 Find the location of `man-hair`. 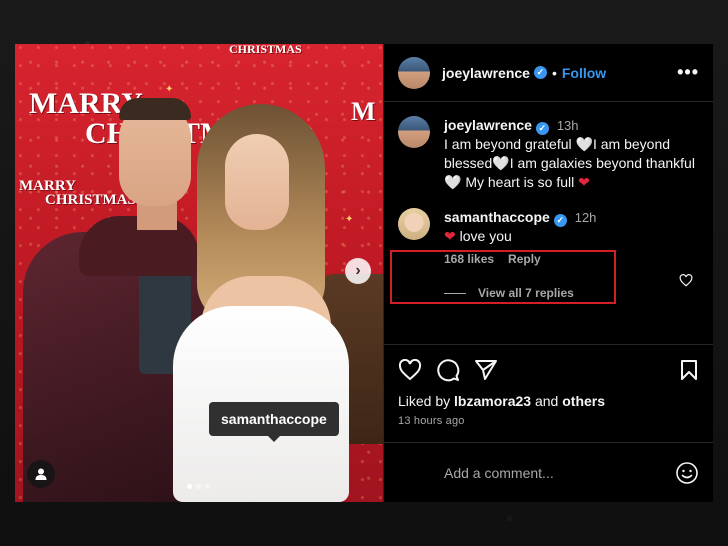

man-hair is located at coordinates (155, 109).